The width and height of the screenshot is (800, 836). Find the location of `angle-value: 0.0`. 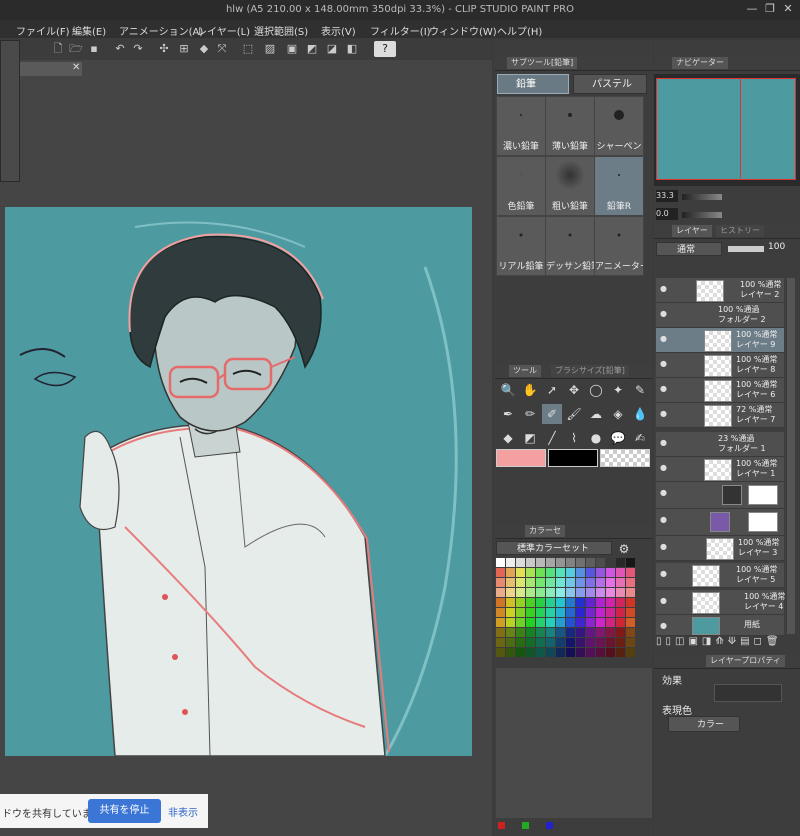

angle-value: 0.0 is located at coordinates (667, 214).